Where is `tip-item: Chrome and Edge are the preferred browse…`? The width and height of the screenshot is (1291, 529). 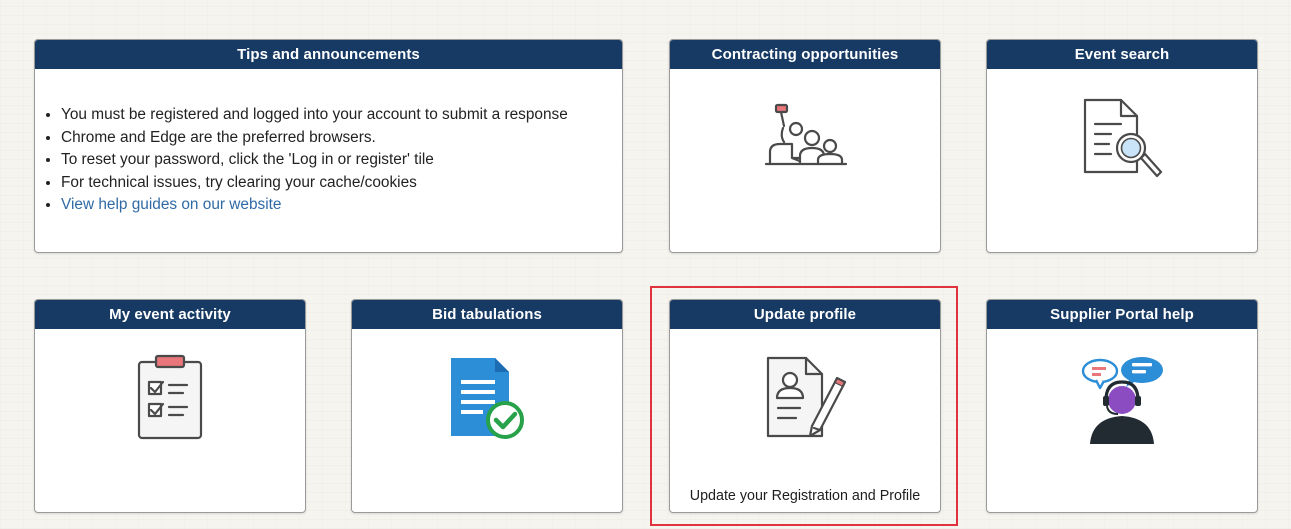 tip-item: Chrome and Edge are the preferred browse… is located at coordinates (336, 138).